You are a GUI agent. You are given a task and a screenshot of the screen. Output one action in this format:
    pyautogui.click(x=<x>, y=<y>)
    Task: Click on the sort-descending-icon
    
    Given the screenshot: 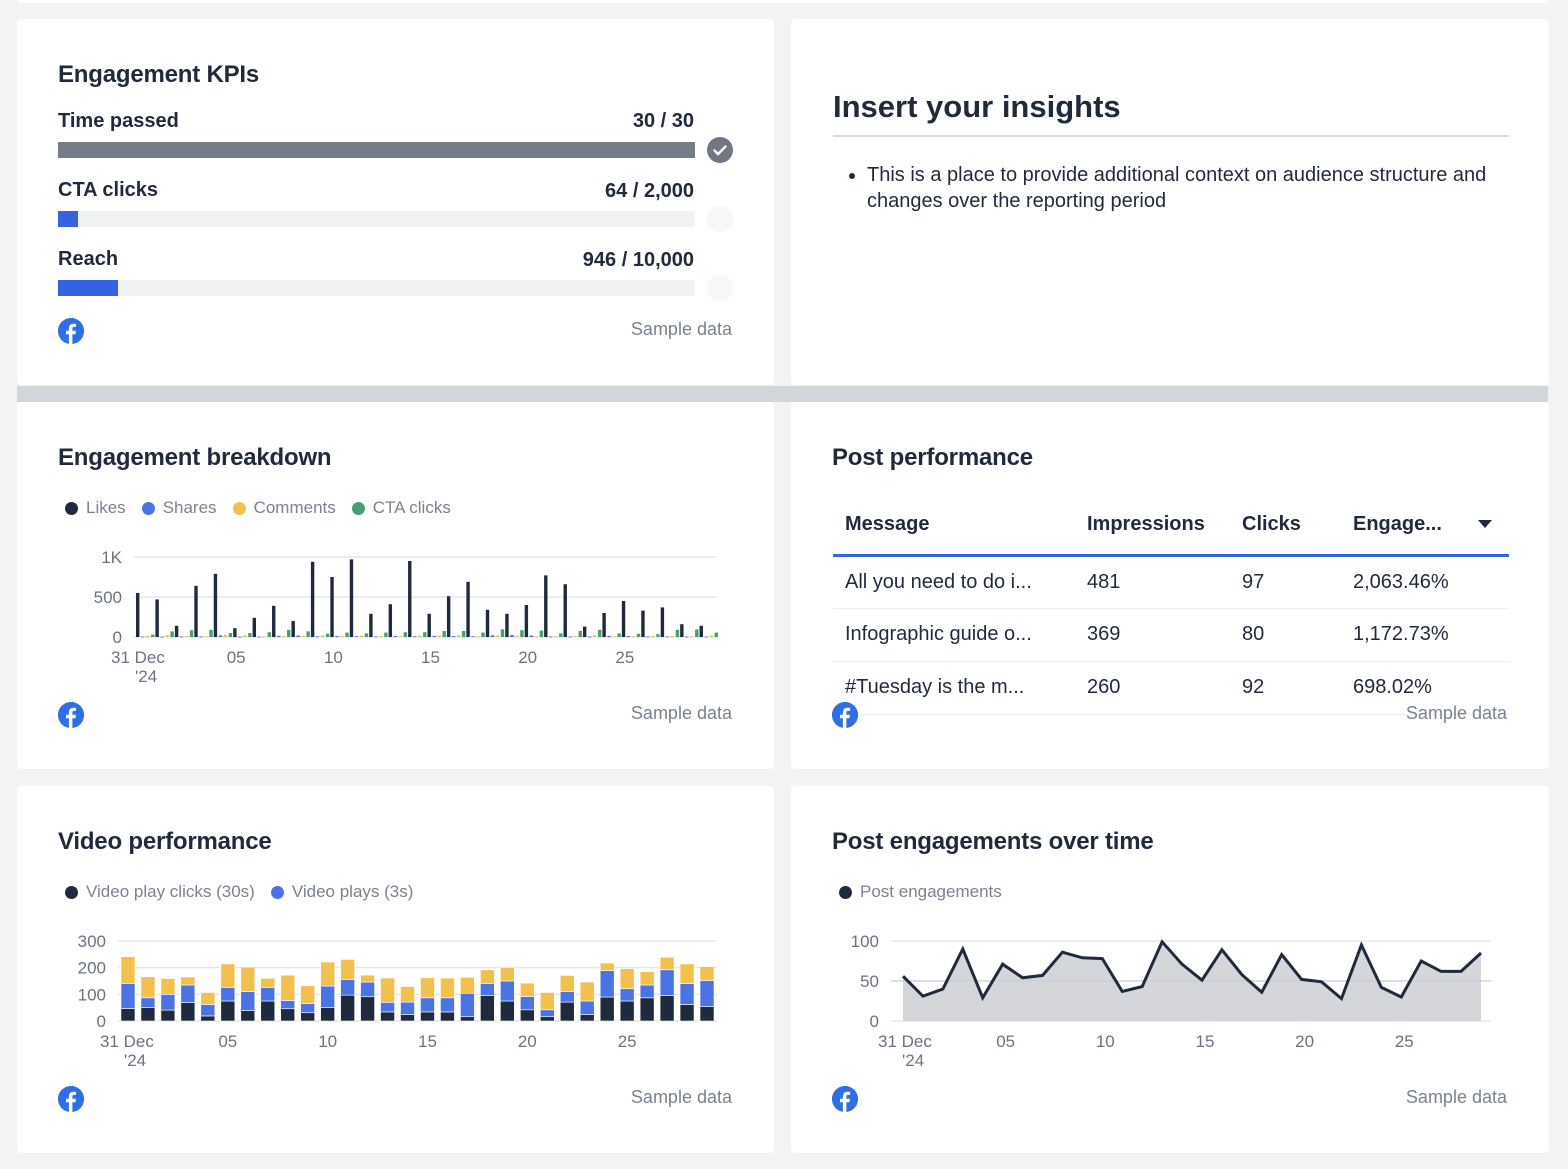 What is the action you would take?
    pyautogui.click(x=1484, y=524)
    